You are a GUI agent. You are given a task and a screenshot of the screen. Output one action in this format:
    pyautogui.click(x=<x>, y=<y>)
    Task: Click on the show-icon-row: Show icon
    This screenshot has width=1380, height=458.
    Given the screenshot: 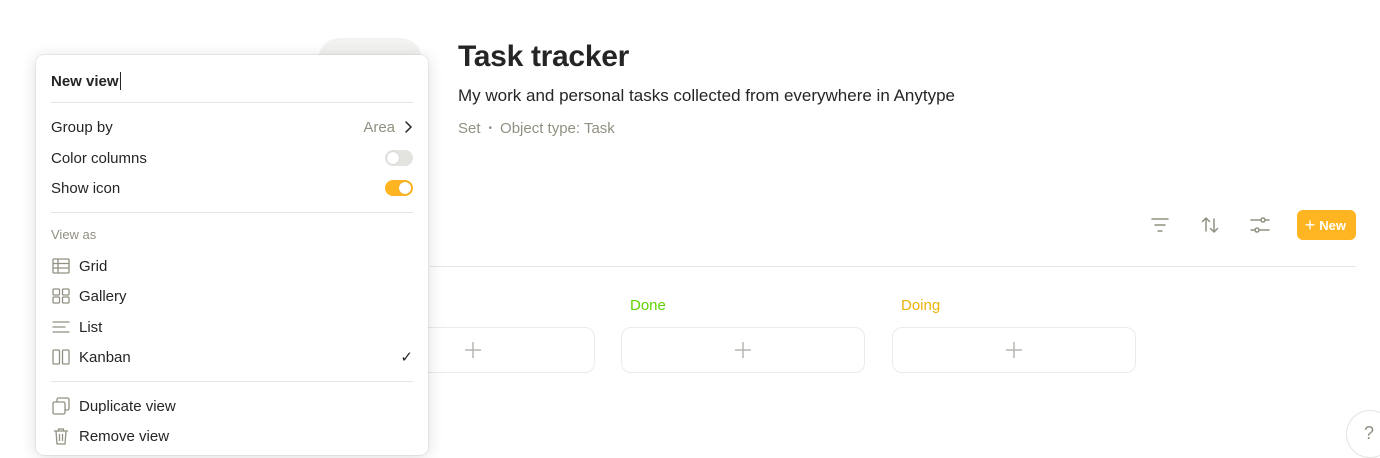 What is the action you would take?
    pyautogui.click(x=232, y=188)
    